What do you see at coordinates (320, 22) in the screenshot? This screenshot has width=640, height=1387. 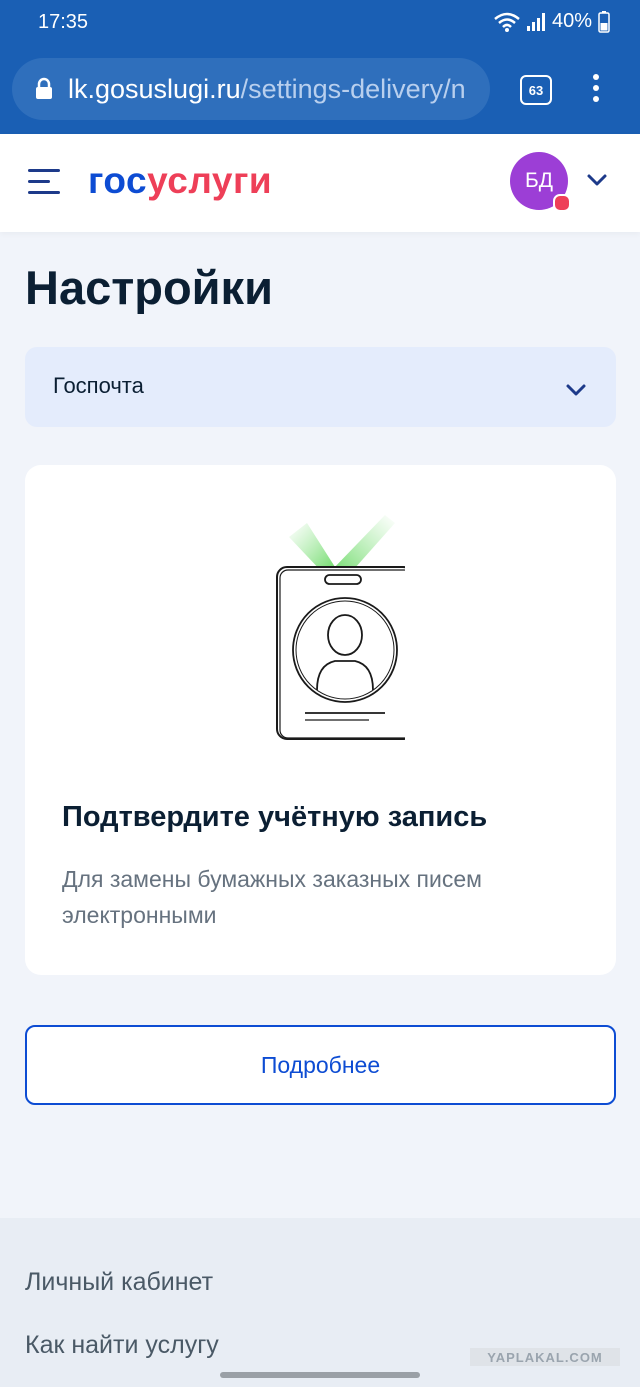 I see `status-bar: 17:35 40%` at bounding box center [320, 22].